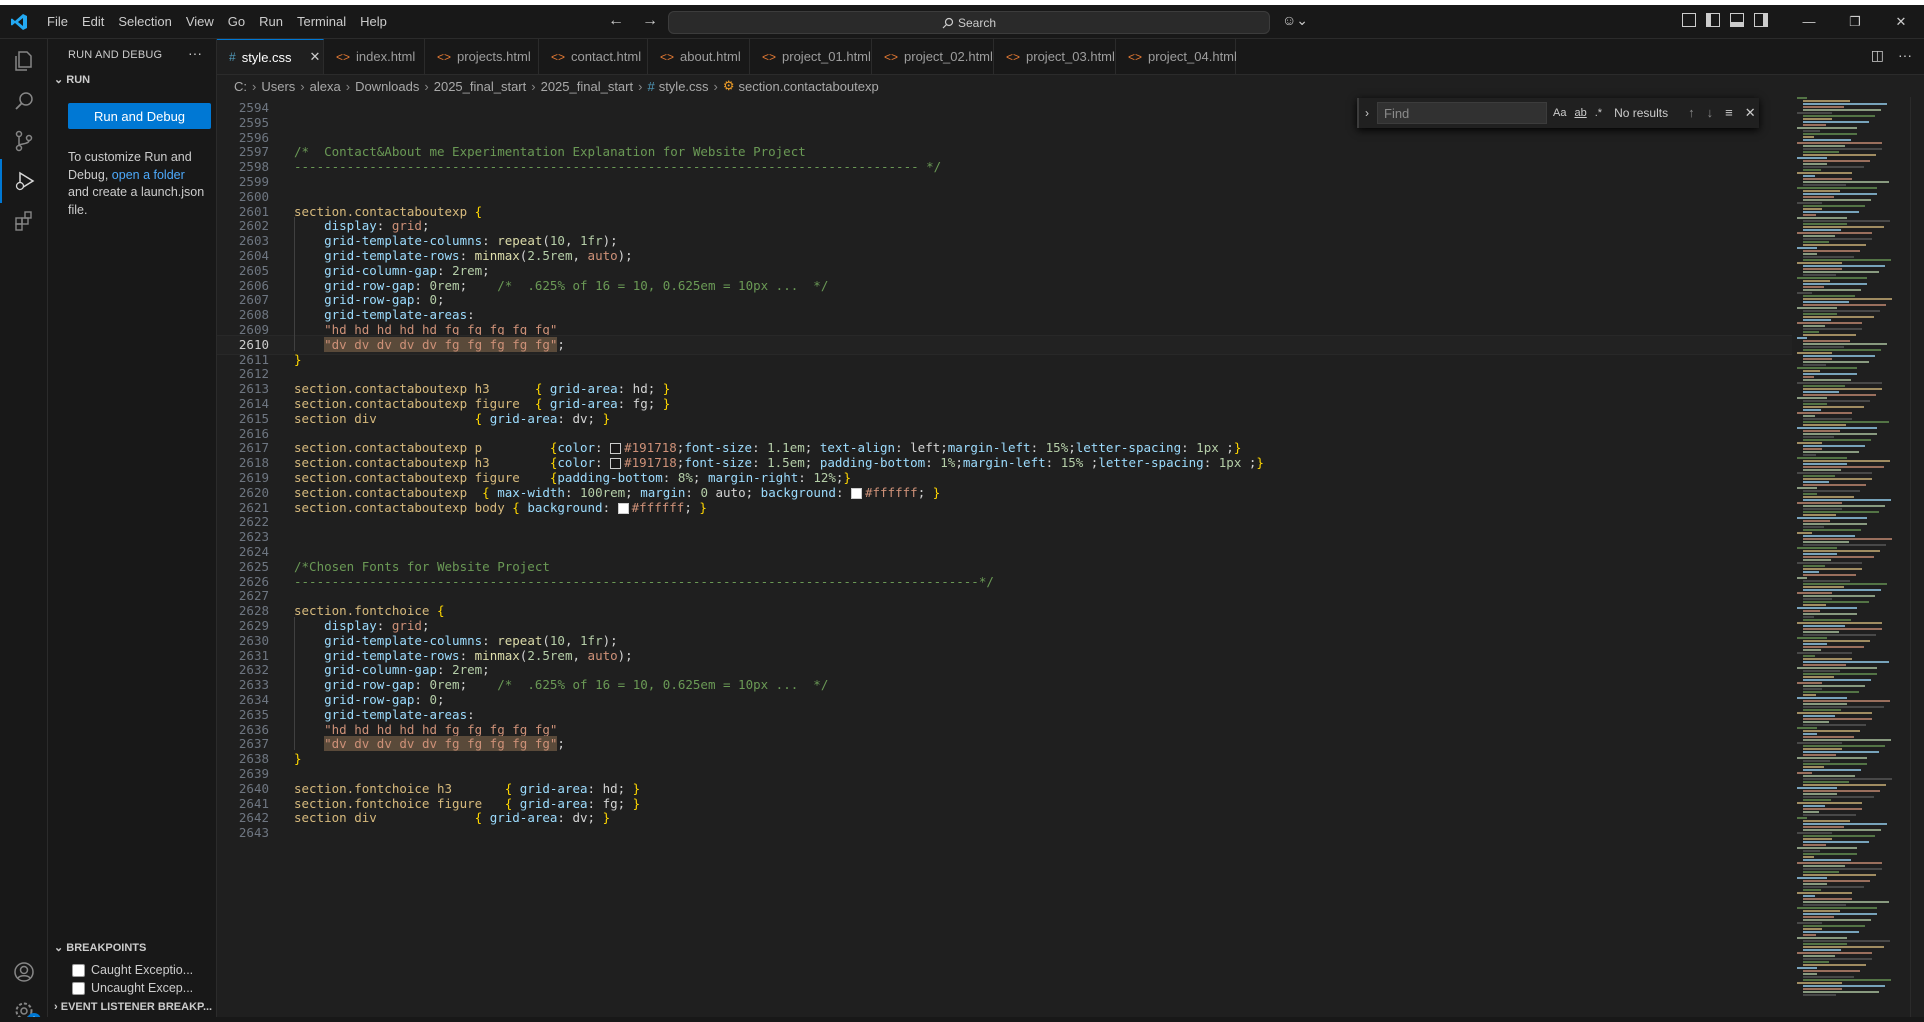 This screenshot has height=1022, width=1924. What do you see at coordinates (23, 972) in the screenshot?
I see `accounts-icon` at bounding box center [23, 972].